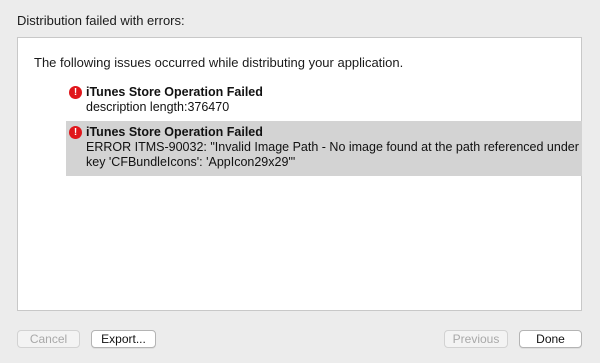 The image size is (600, 363). What do you see at coordinates (48, 339) in the screenshot?
I see `cancel-button: Cancel` at bounding box center [48, 339].